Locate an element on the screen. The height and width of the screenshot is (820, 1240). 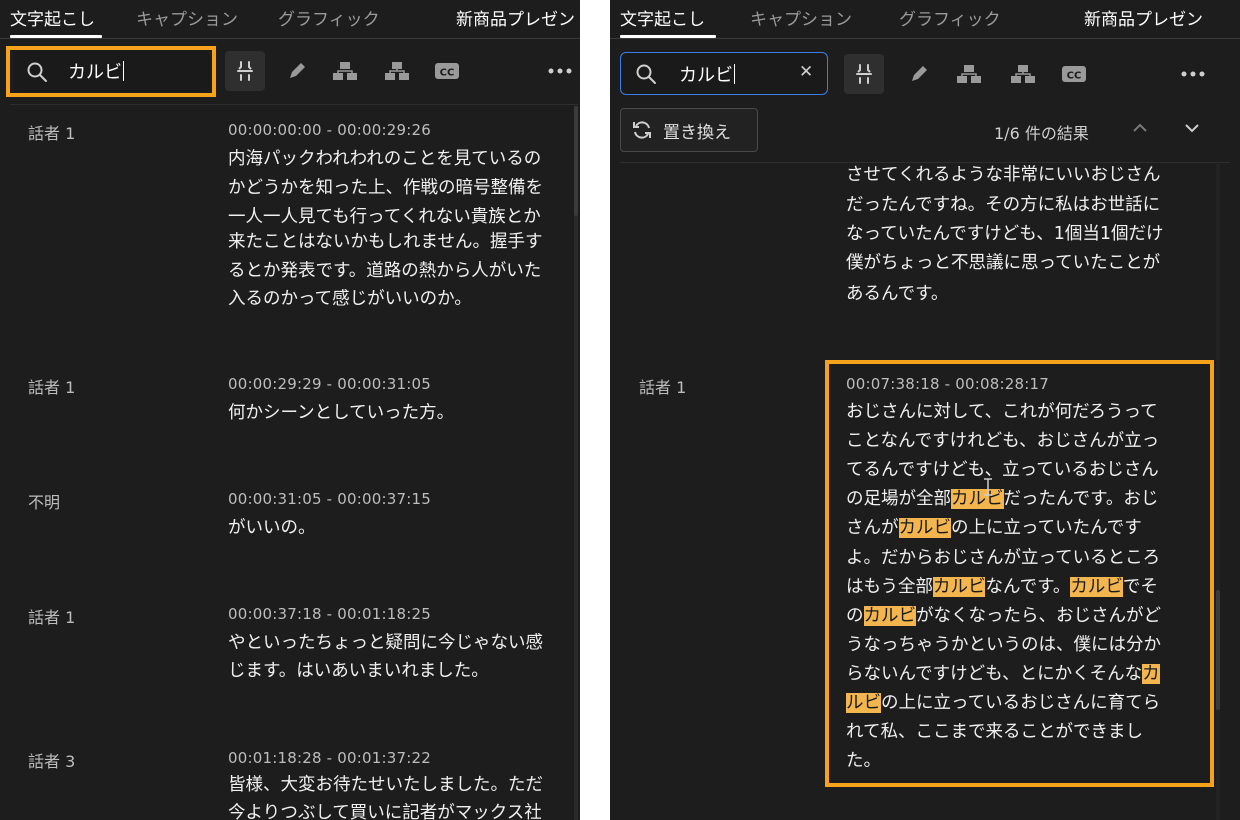
replace-button: 置き換え is located at coordinates (689, 130).